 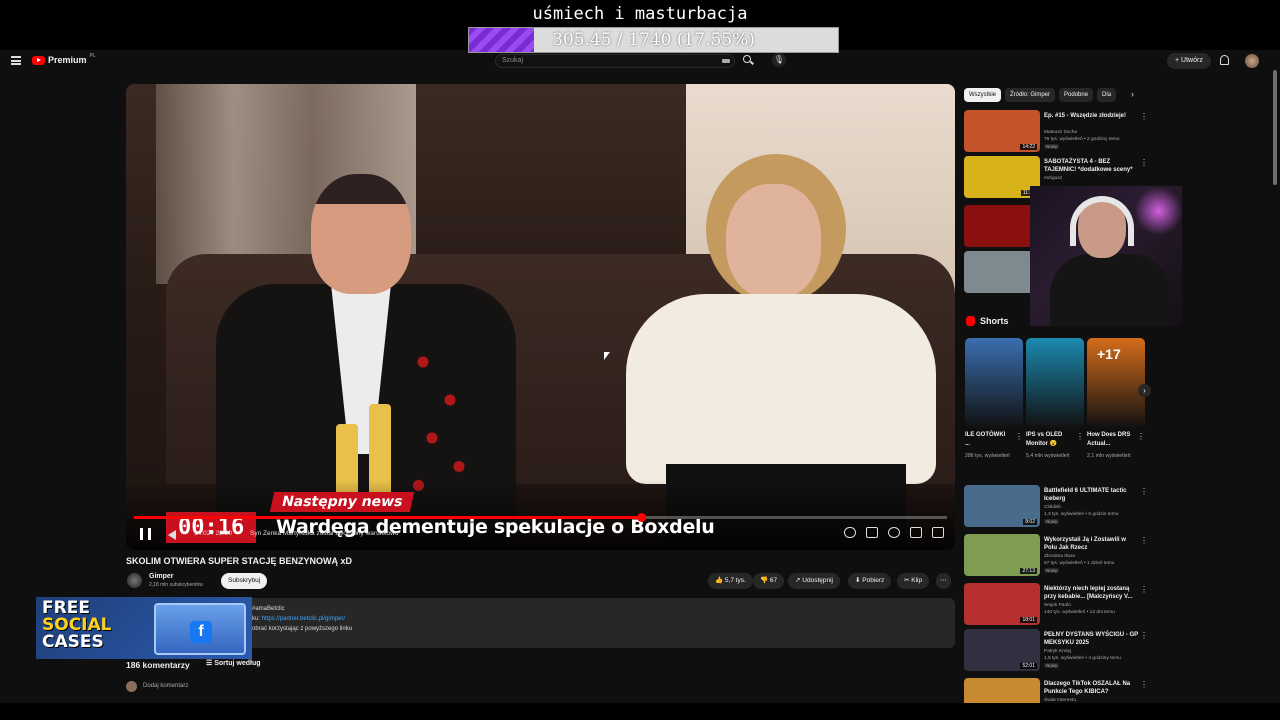 What do you see at coordinates (1002, 650) in the screenshot?
I see `video-thumbnail: 52:01` at bounding box center [1002, 650].